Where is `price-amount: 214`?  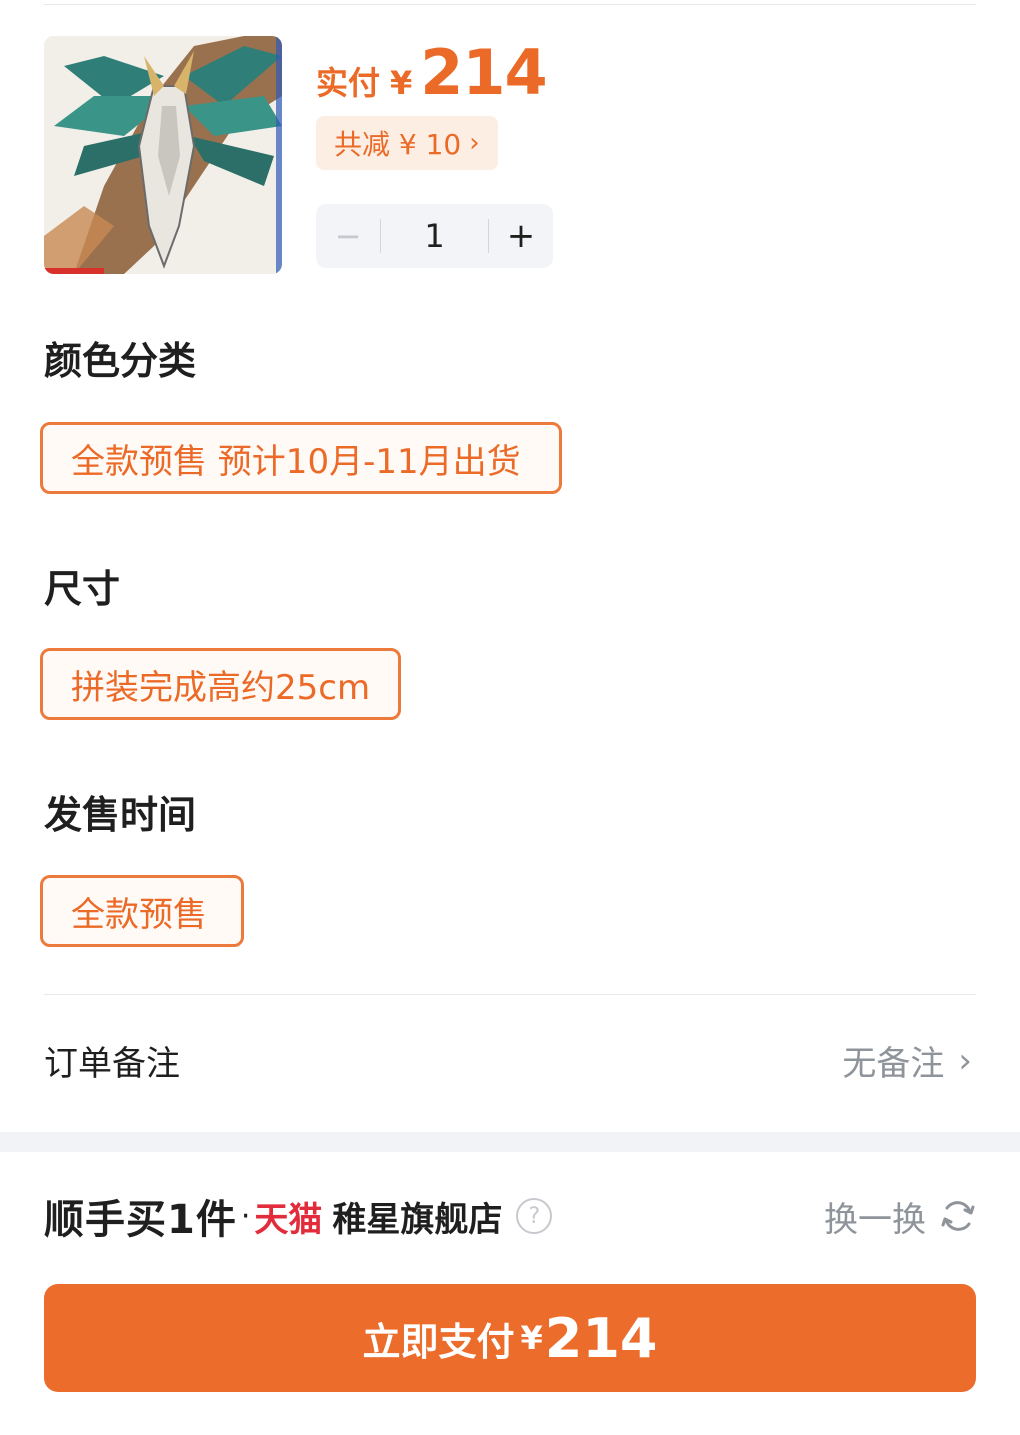
price-amount: 214 is located at coordinates (483, 72).